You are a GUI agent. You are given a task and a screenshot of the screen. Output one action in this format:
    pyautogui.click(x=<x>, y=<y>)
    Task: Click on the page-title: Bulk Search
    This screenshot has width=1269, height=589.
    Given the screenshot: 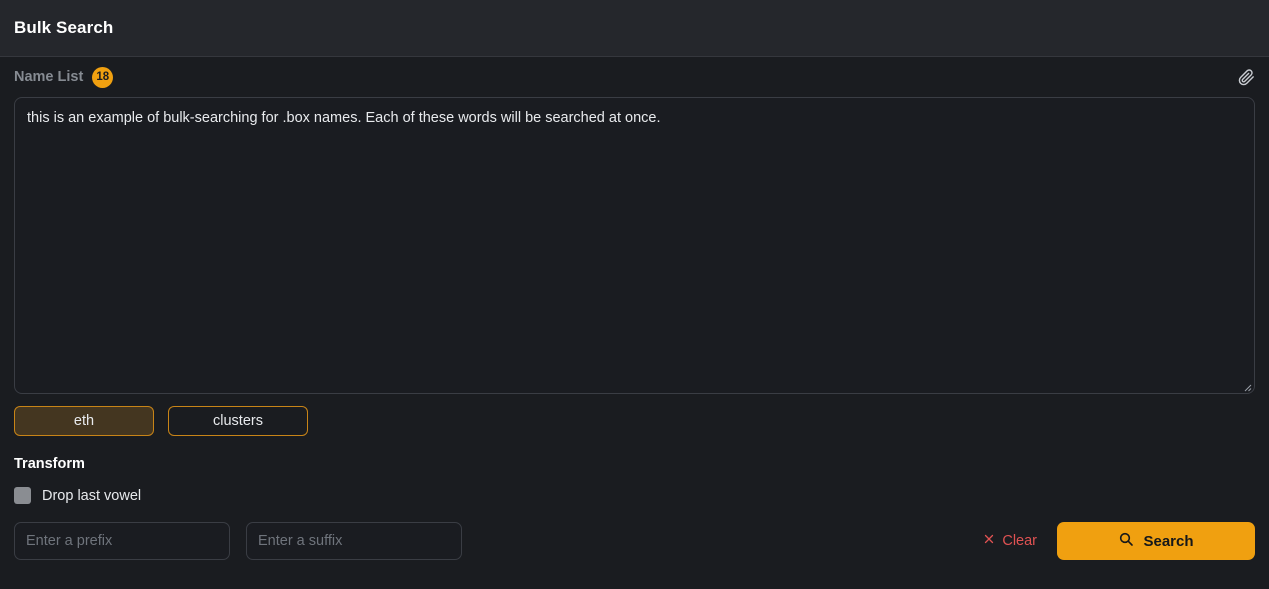 What is the action you would take?
    pyautogui.click(x=64, y=27)
    